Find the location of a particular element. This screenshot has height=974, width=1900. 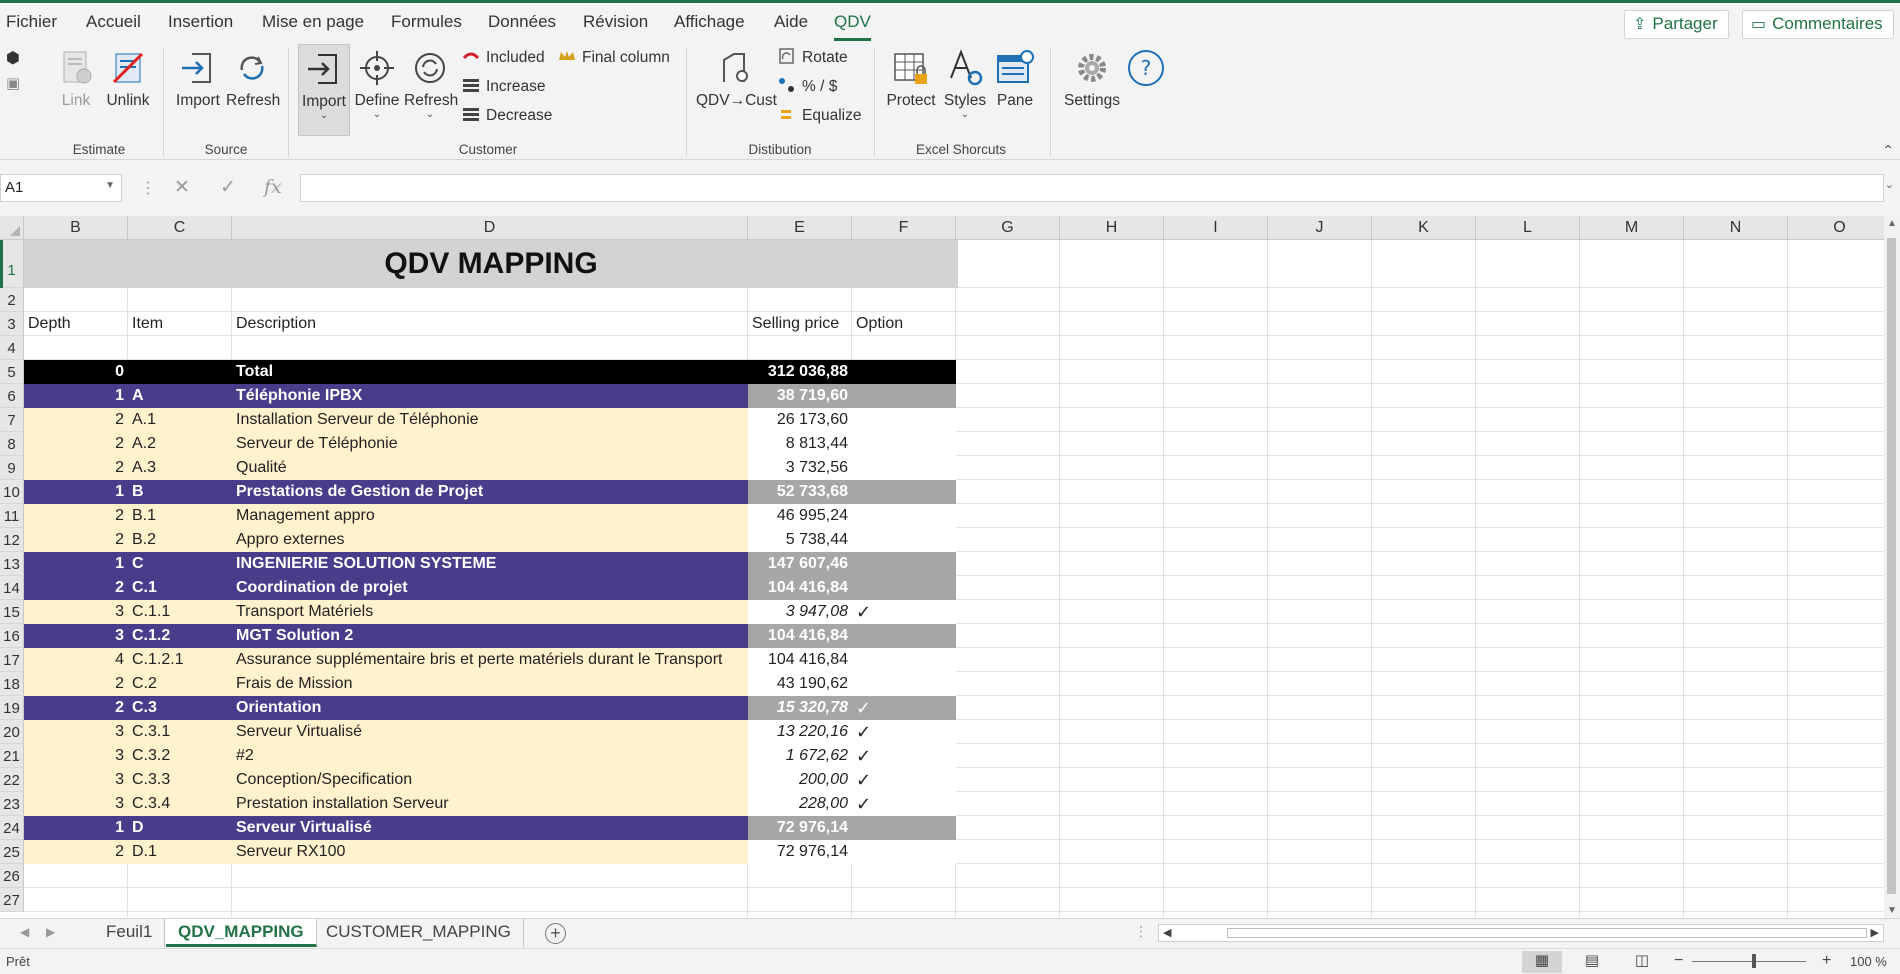

row-header-5: 5 is located at coordinates (12, 372).